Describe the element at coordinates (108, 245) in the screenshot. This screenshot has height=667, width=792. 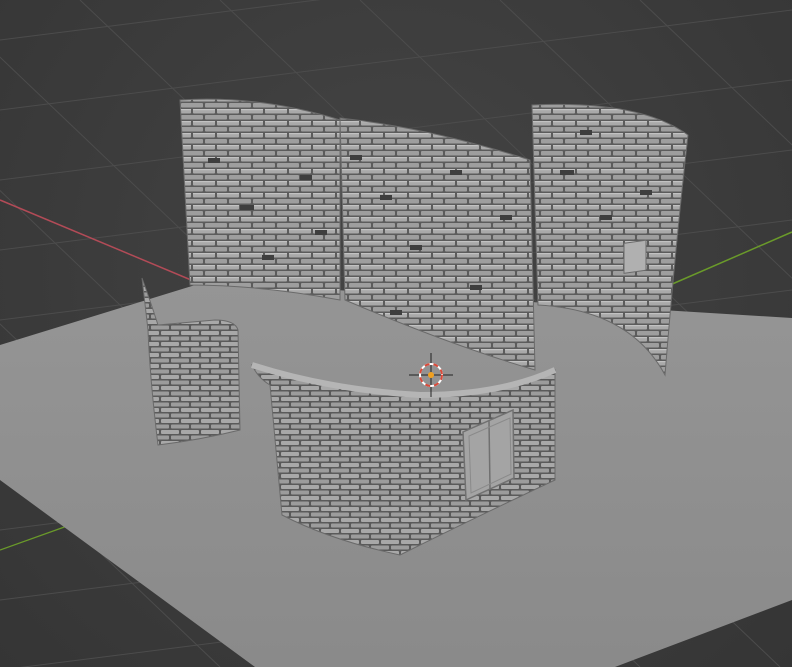
I see `x-axis-line` at that location.